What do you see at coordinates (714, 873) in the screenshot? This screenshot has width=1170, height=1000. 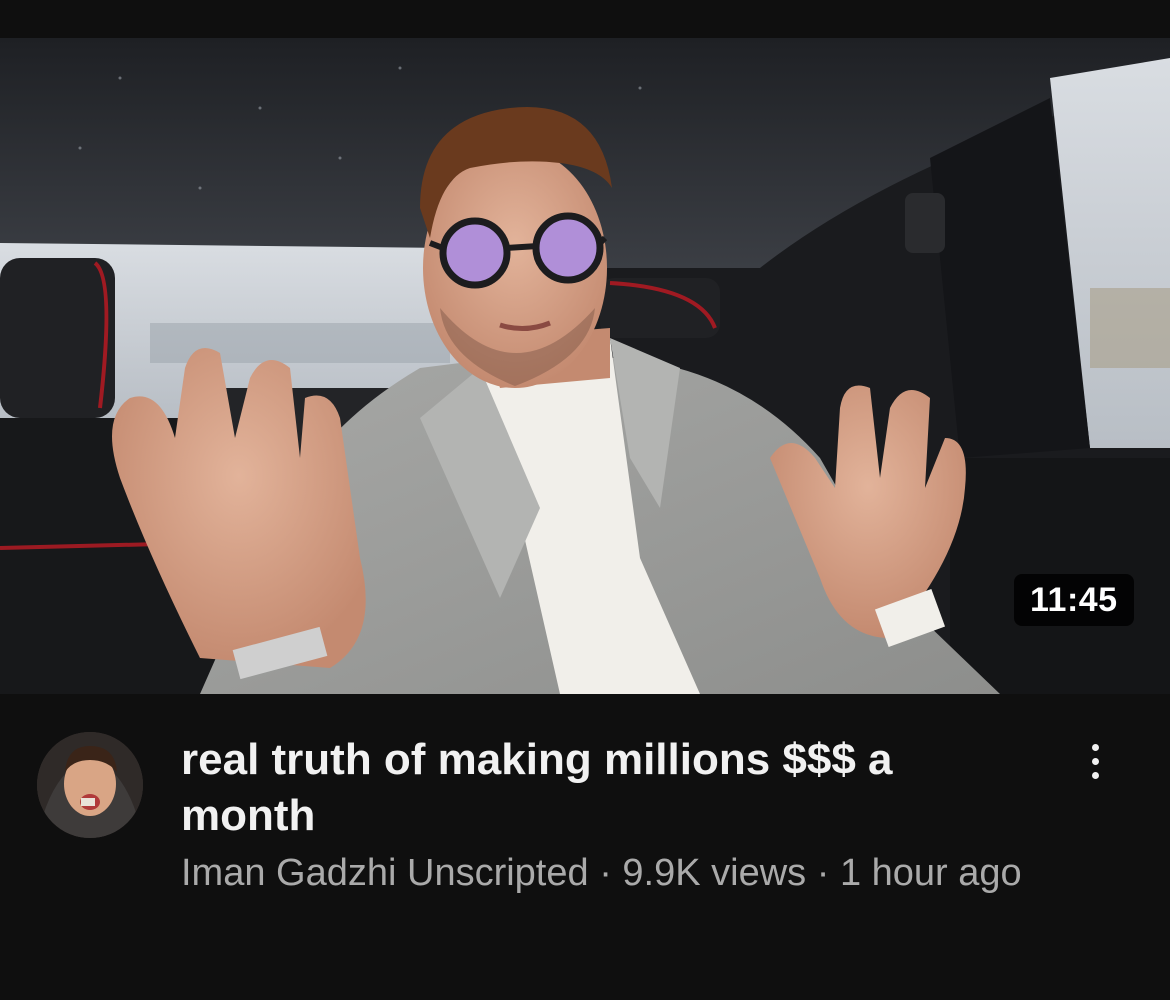 I see `view-count: 9.9K views` at bounding box center [714, 873].